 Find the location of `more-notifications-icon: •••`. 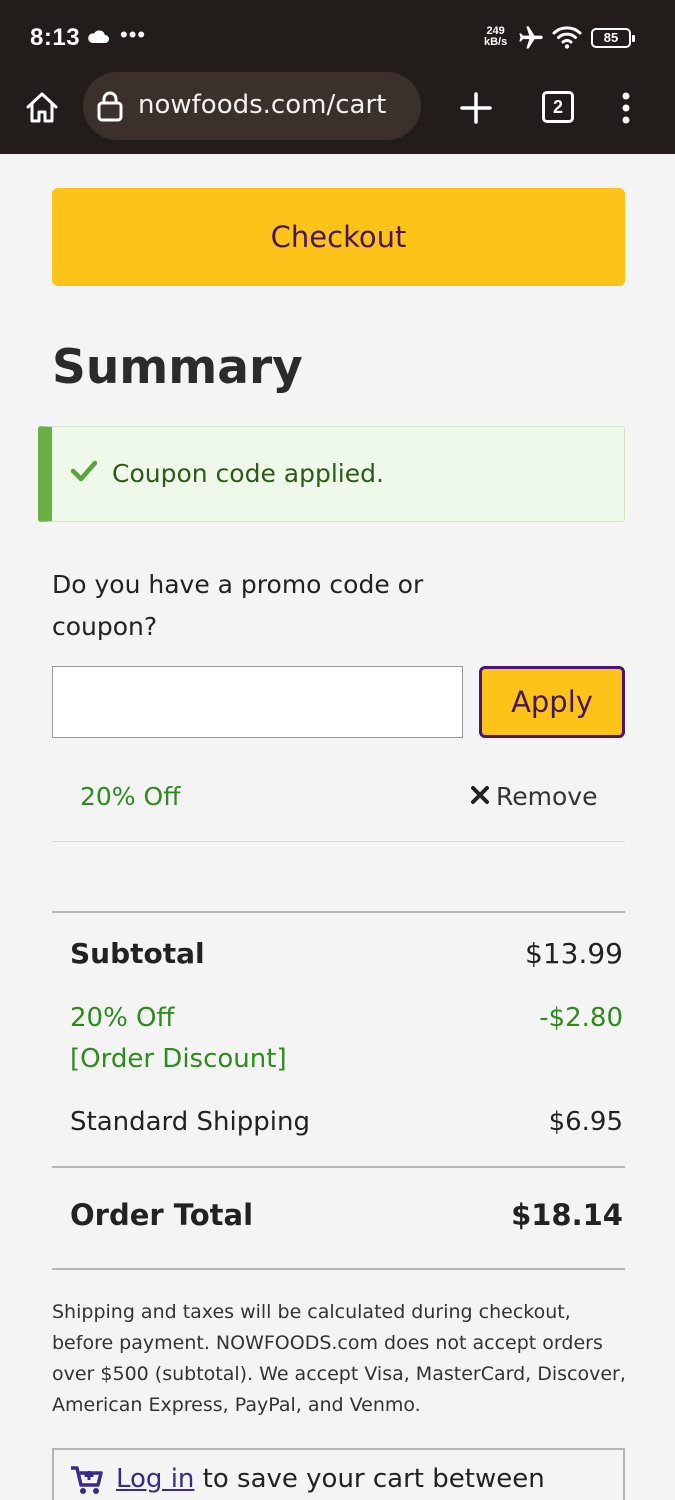

more-notifications-icon: ••• is located at coordinates (133, 34).